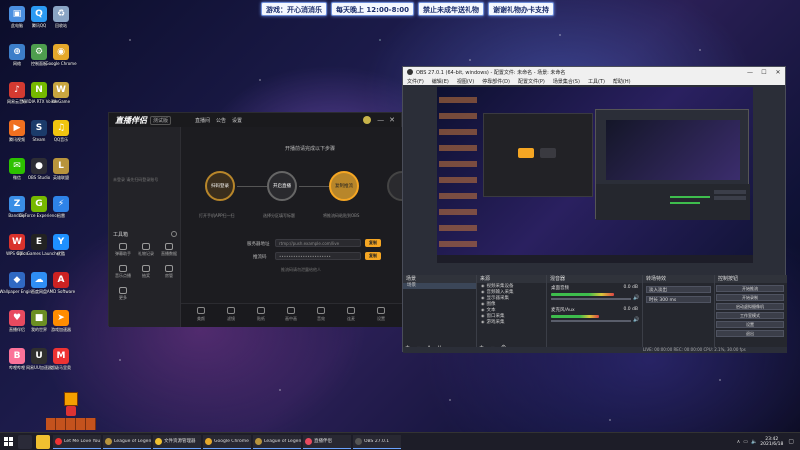 Image resolution: width=800 pixels, height=450 pixels. Describe the element at coordinates (310, 149) in the screenshot. I see `live-steps-header: 开播前请完成以下步骤` at that location.